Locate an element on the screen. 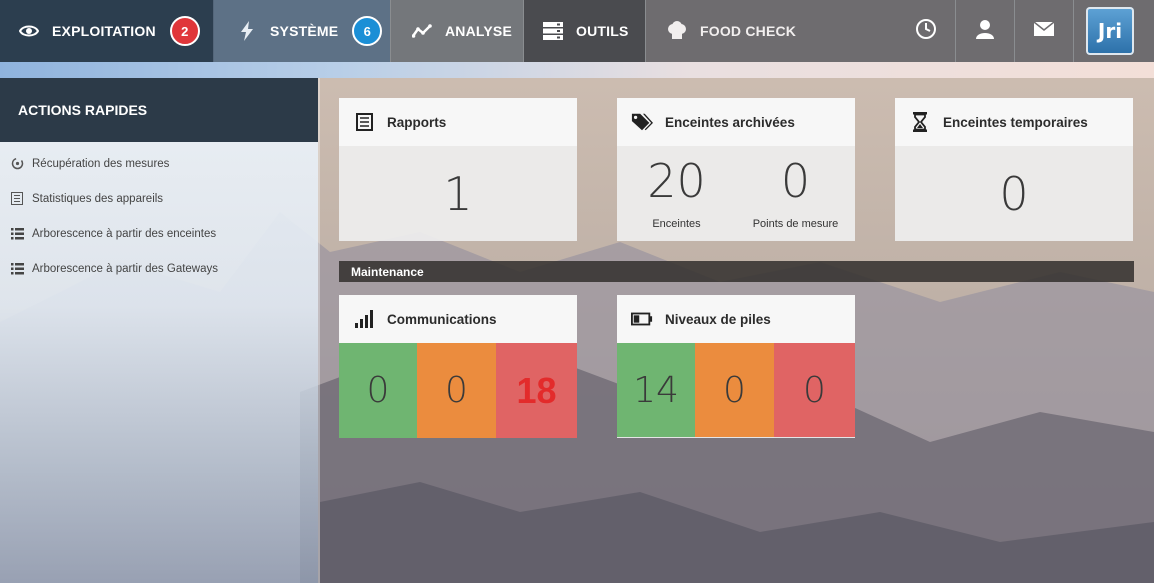 The image size is (1154, 583). card-body: 20 Enceintes 0 Points de mesure is located at coordinates (736, 193).